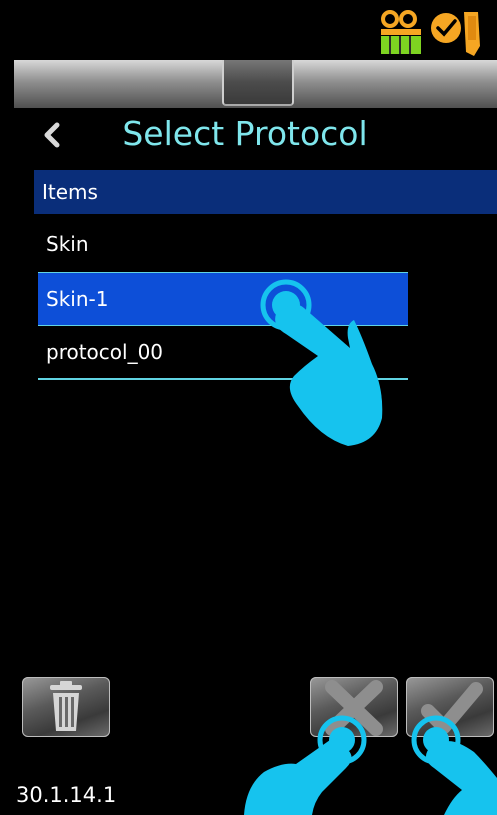 The image size is (497, 815). What do you see at coordinates (401, 32) in the screenshot?
I see `battery-icon` at bounding box center [401, 32].